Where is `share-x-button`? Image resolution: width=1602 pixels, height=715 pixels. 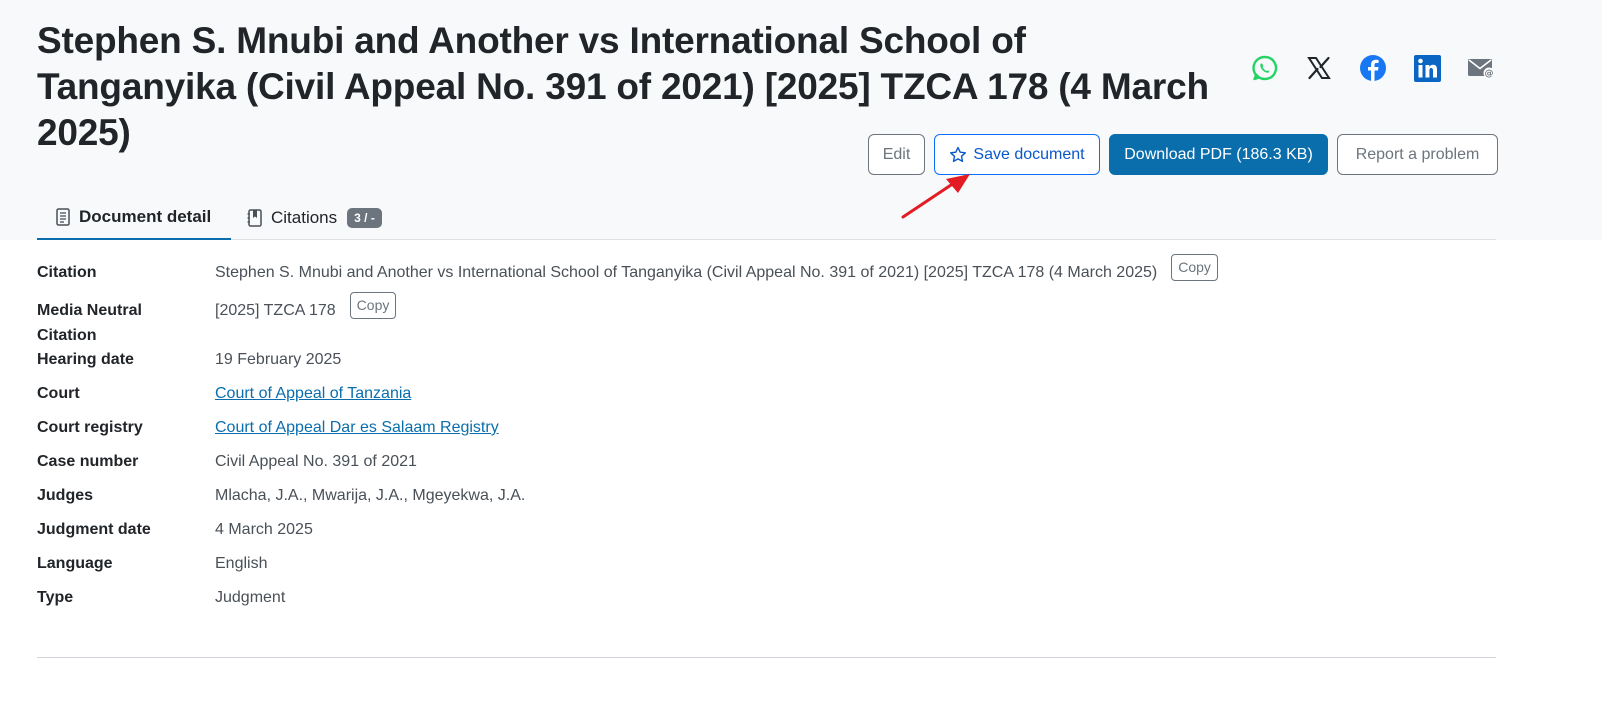 share-x-button is located at coordinates (1319, 68).